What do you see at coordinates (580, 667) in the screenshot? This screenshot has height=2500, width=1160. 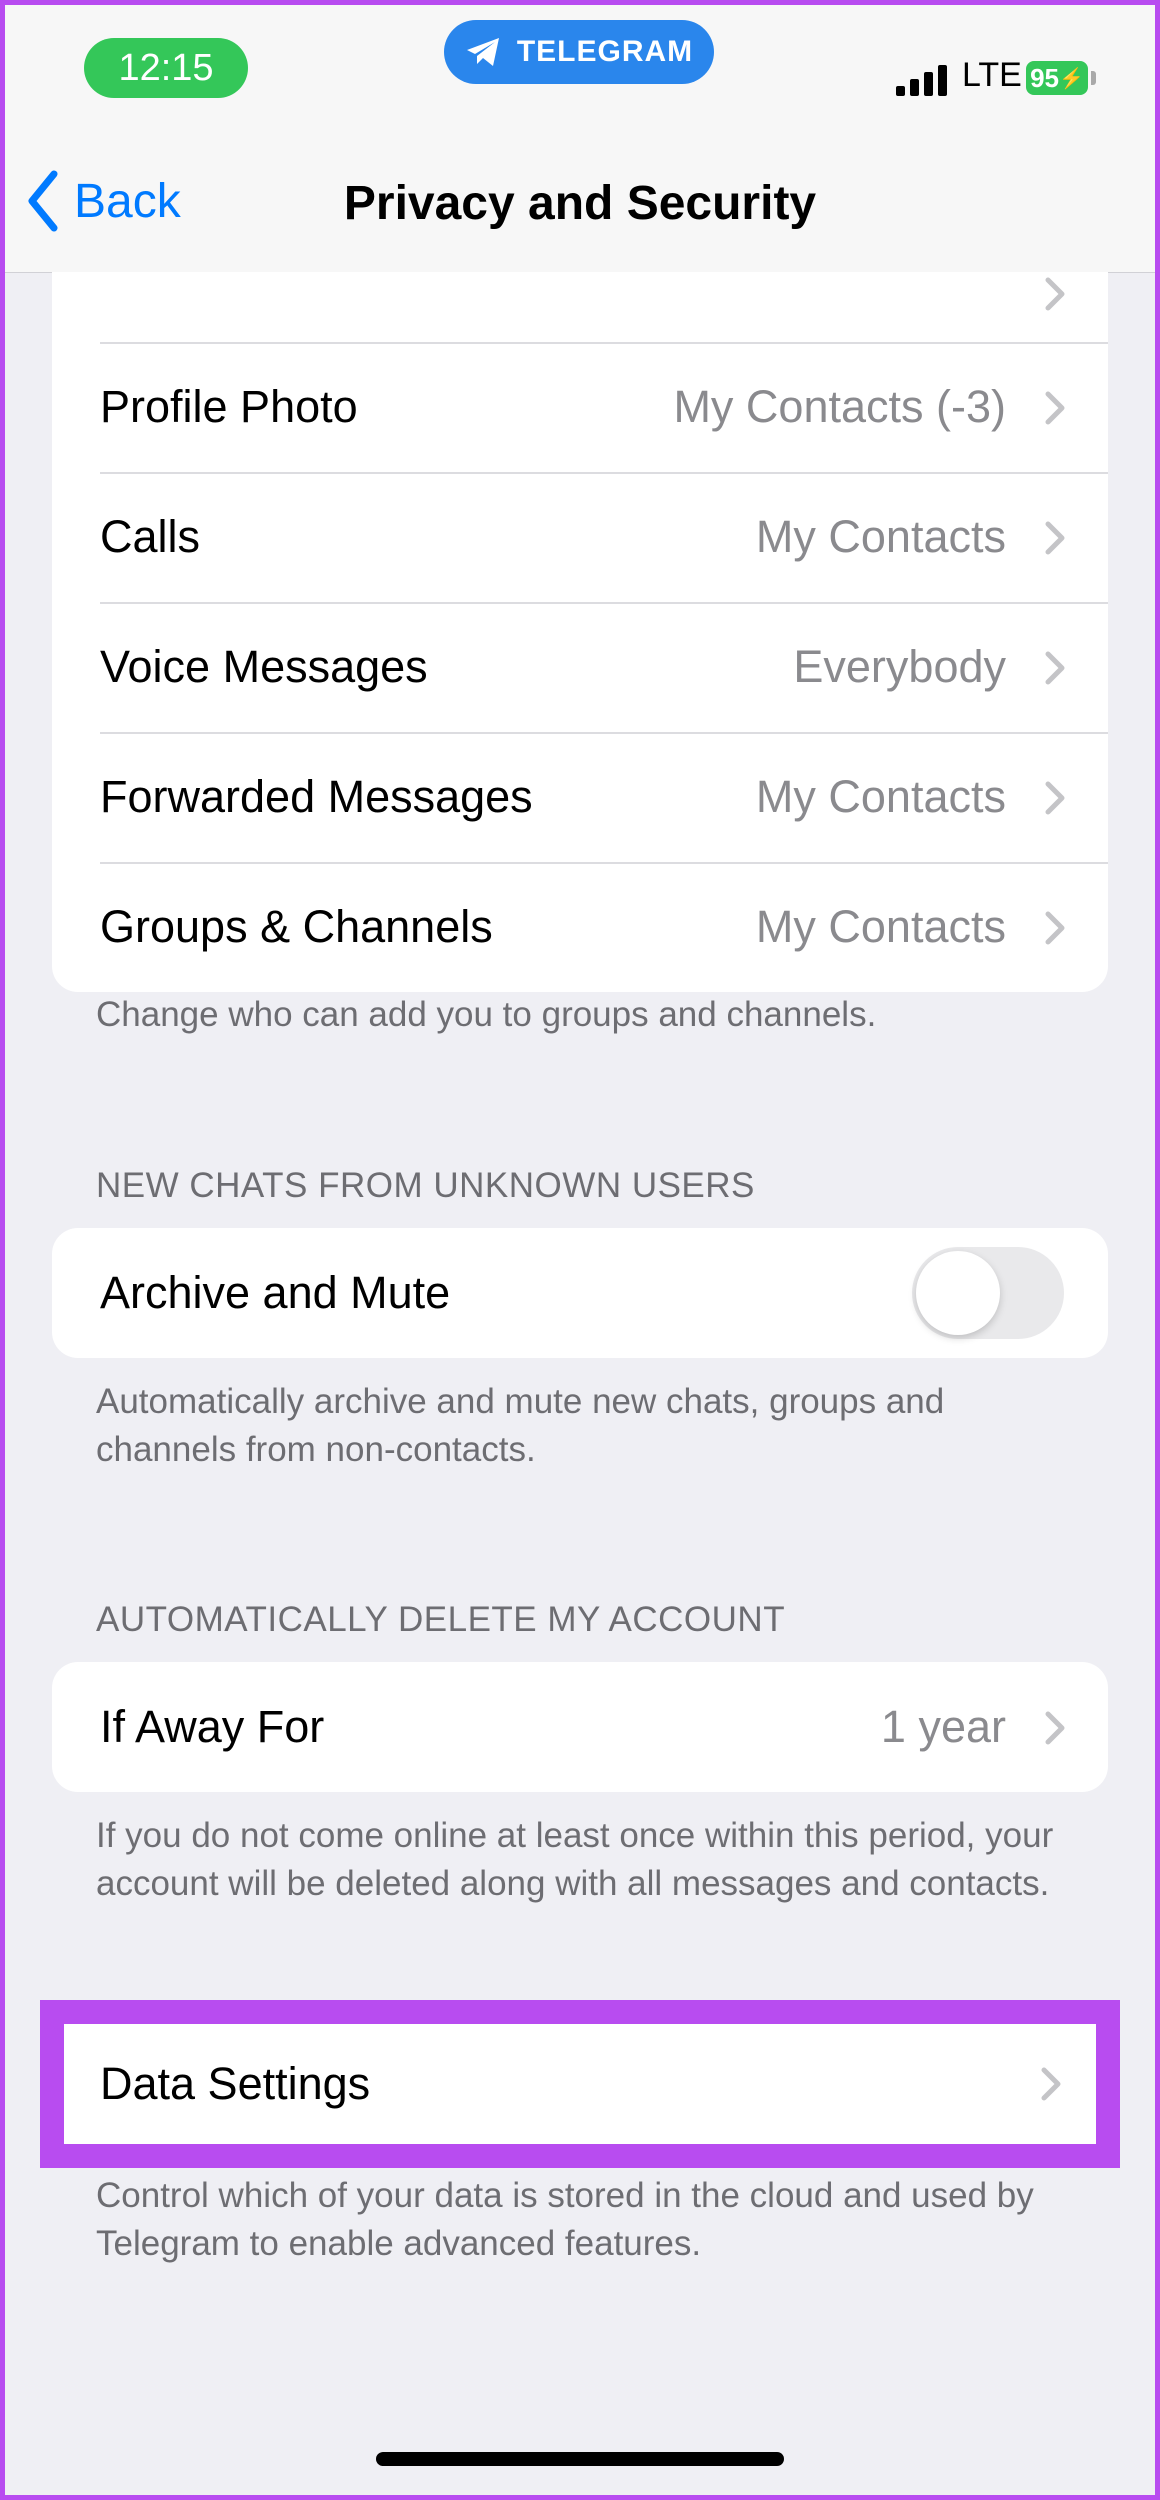 I see `privacy-row-voice-messages: Voice Messages Everybody` at bounding box center [580, 667].